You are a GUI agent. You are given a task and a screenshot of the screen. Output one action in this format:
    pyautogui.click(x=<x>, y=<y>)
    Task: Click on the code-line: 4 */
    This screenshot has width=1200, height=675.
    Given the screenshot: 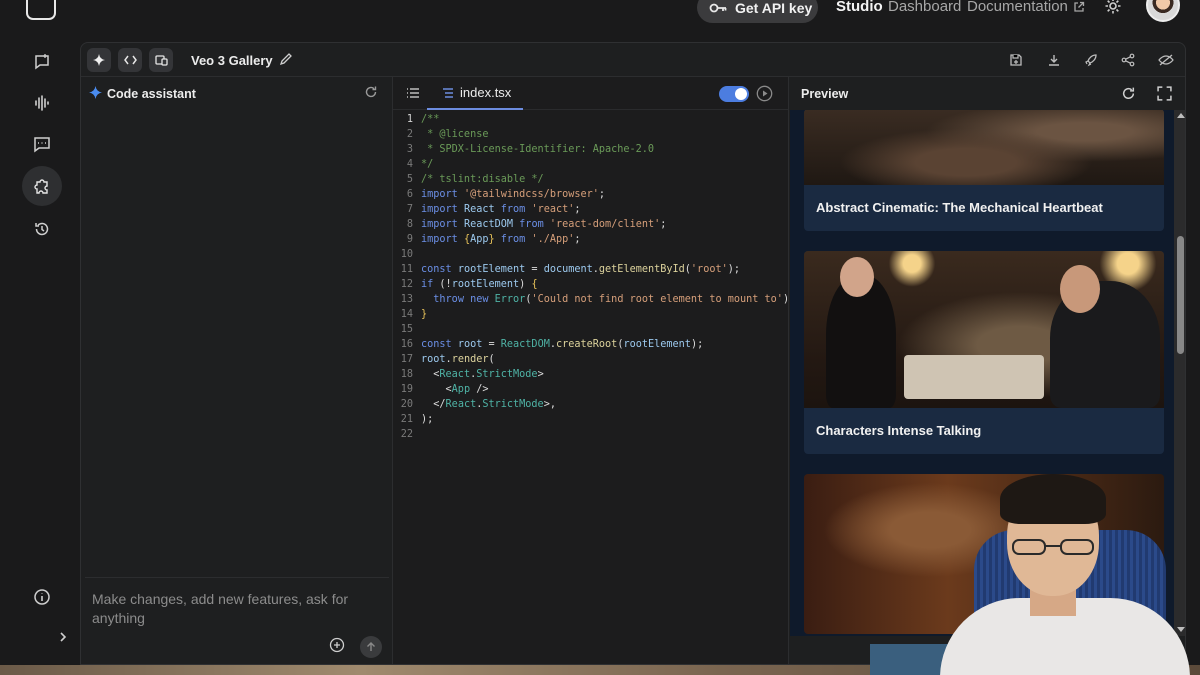 What is the action you would take?
    pyautogui.click(x=591, y=164)
    